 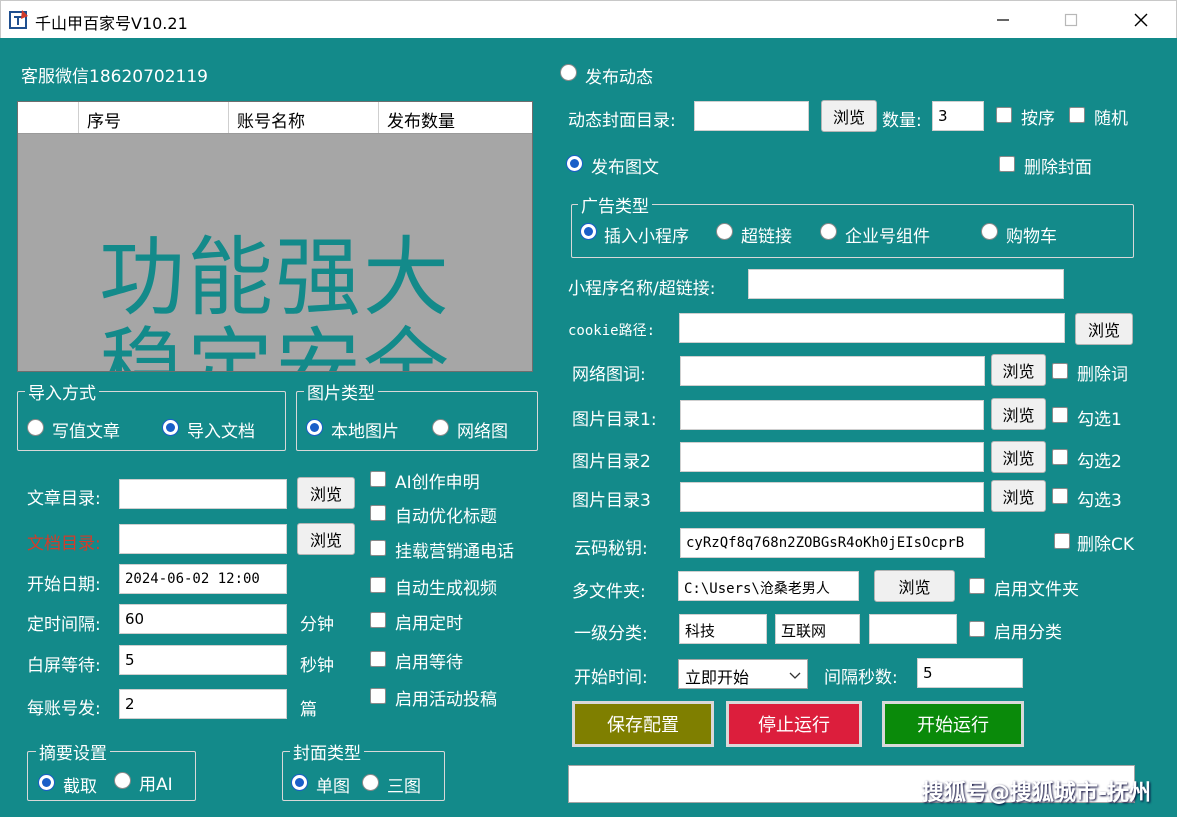 I want to click on random-checkbox, so click(x=1077, y=115).